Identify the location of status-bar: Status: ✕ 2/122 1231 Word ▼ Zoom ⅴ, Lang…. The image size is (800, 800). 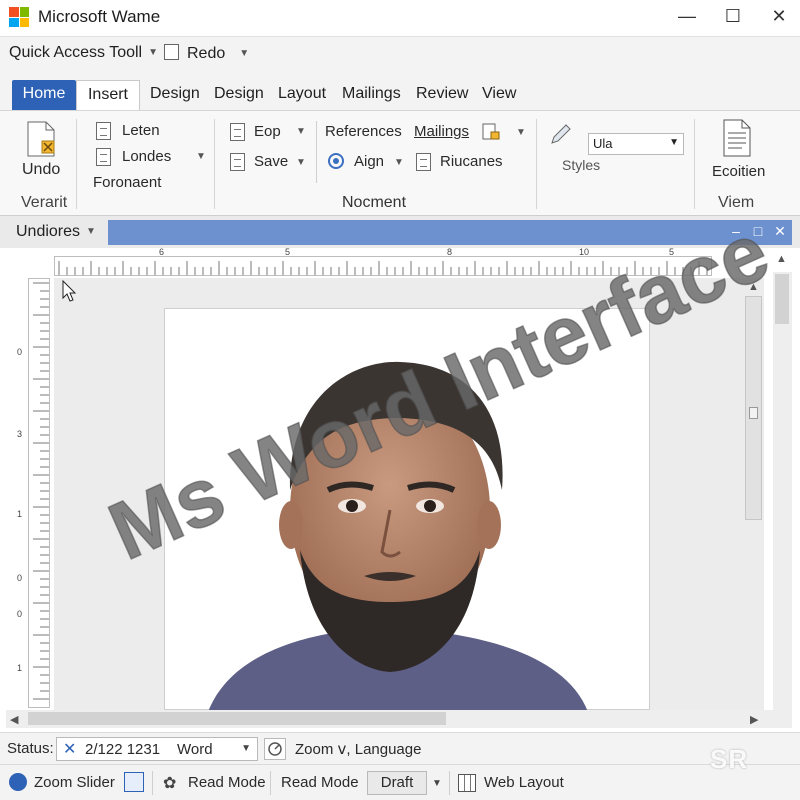
(400, 748).